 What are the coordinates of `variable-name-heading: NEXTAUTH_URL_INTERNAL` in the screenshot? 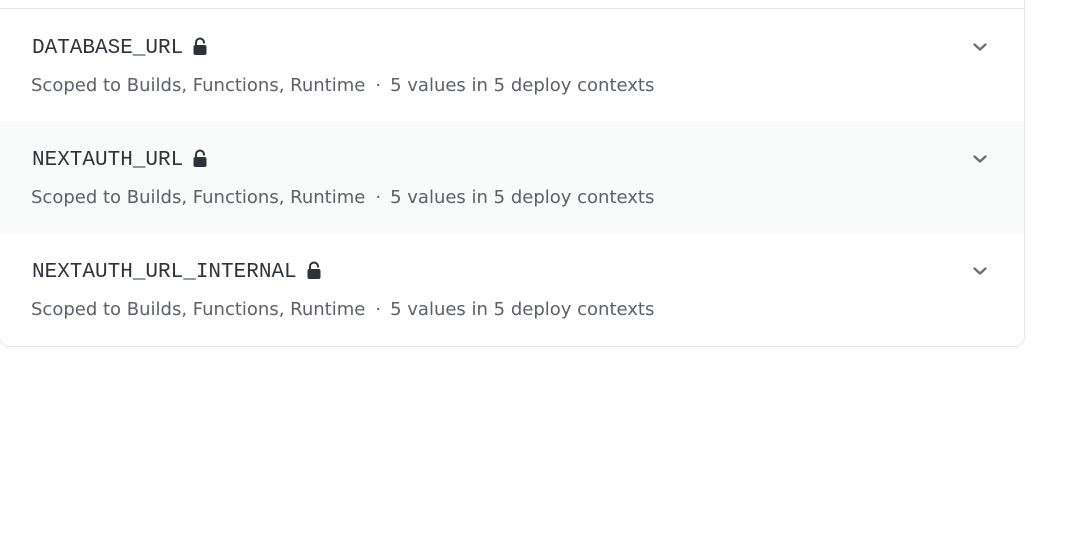 It's located at (177, 272).